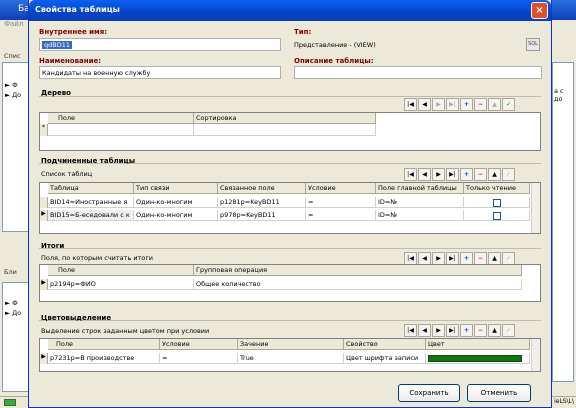 The width and height of the screenshot is (576, 408). I want to click on save-button: Сохранить, so click(429, 393).